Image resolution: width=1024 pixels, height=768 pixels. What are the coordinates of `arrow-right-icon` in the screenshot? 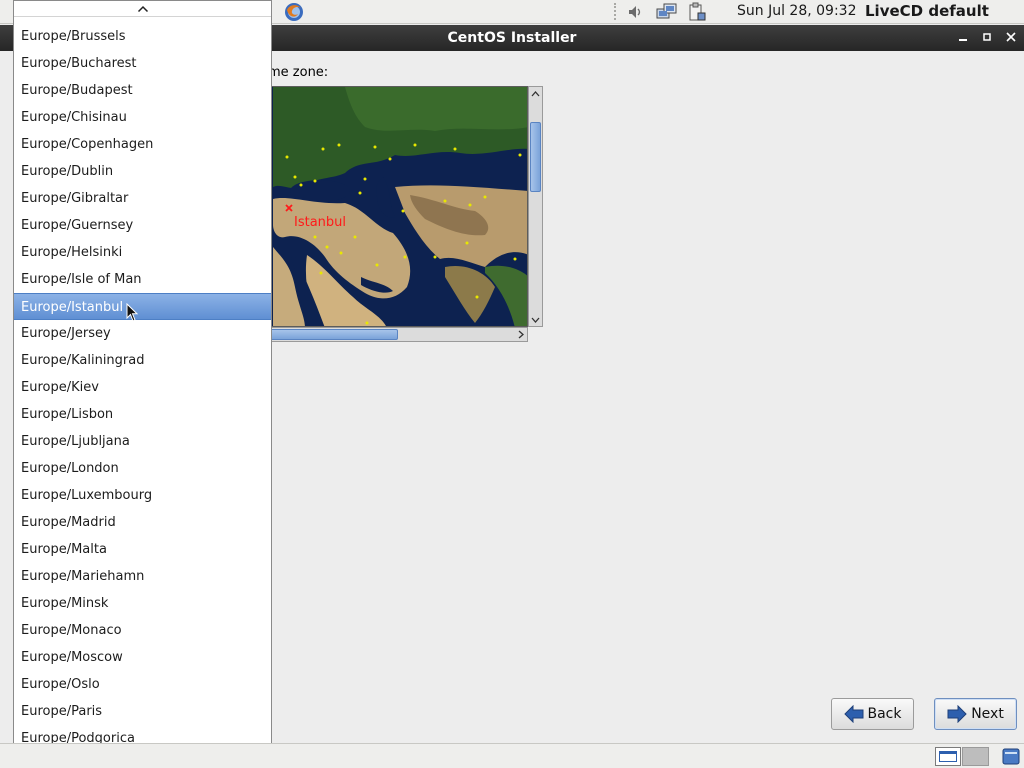 It's located at (957, 714).